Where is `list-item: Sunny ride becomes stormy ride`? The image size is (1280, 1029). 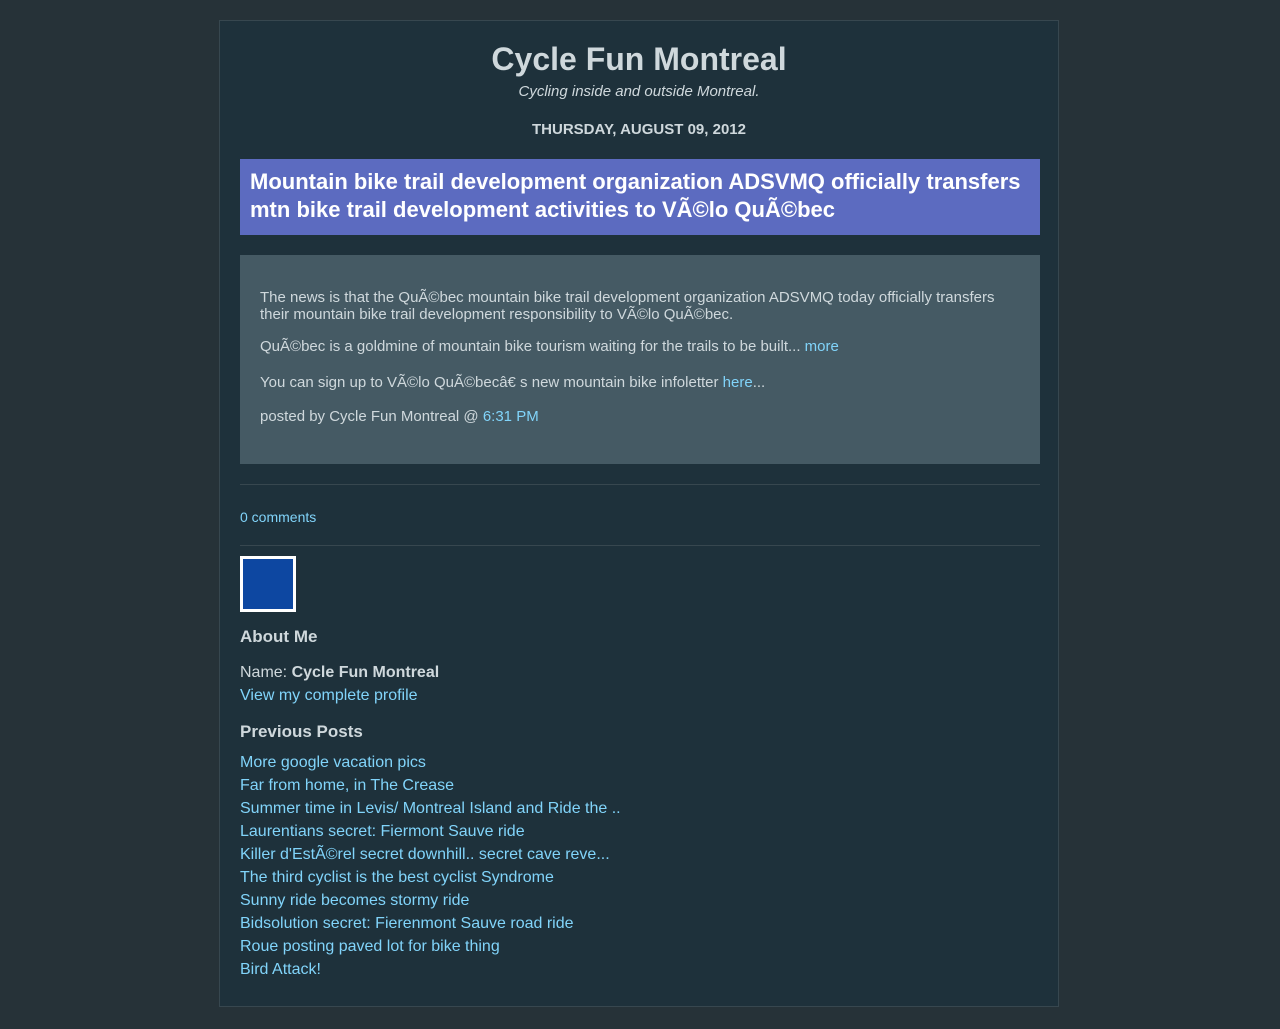
list-item: Sunny ride becomes stormy ride is located at coordinates (430, 900).